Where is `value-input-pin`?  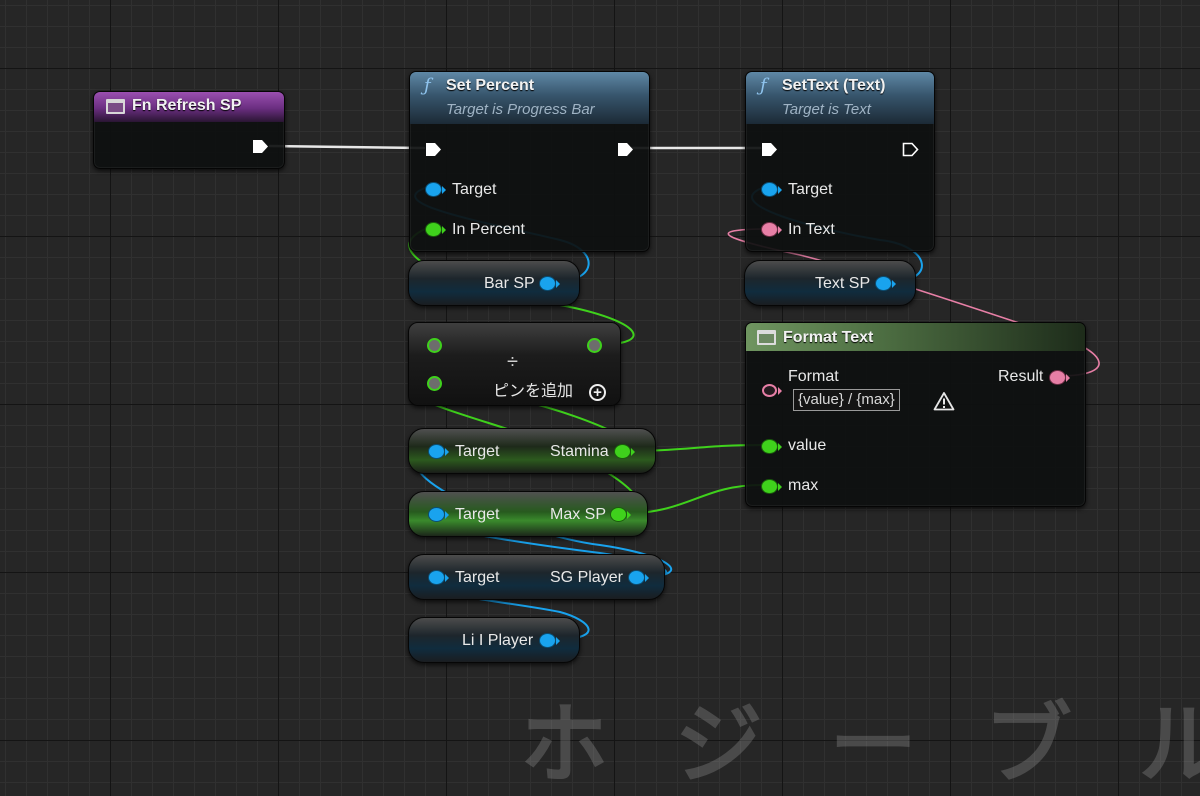 value-input-pin is located at coordinates (769, 446).